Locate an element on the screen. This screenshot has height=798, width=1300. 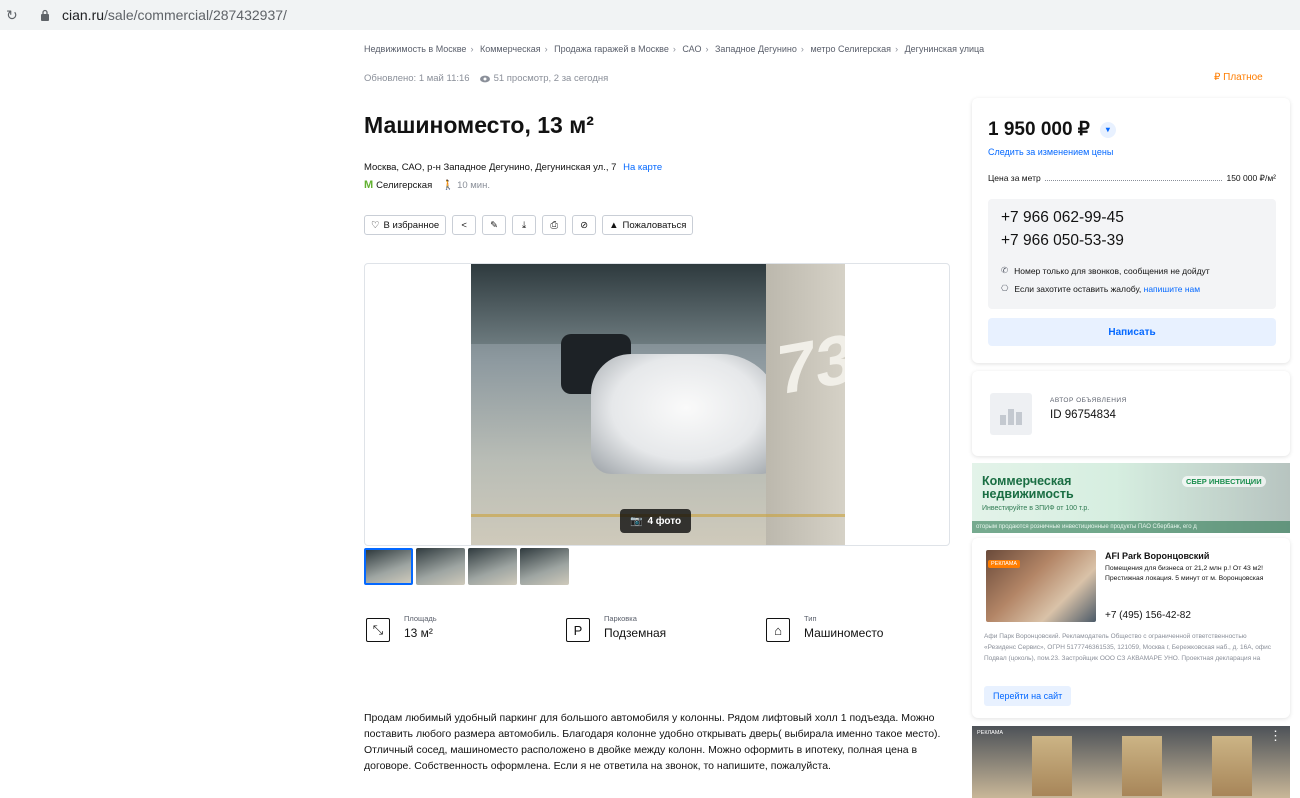
spec-value: 13 м² is located at coordinates (418, 633).